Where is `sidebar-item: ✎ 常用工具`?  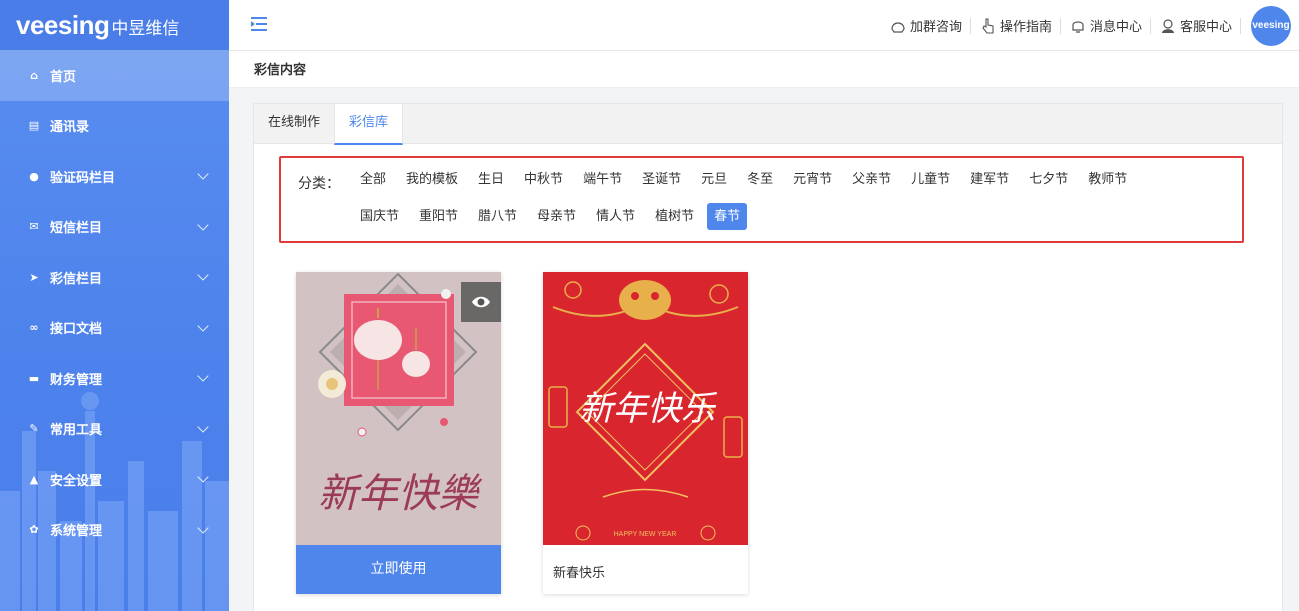 sidebar-item: ✎ 常用工具 is located at coordinates (114, 429).